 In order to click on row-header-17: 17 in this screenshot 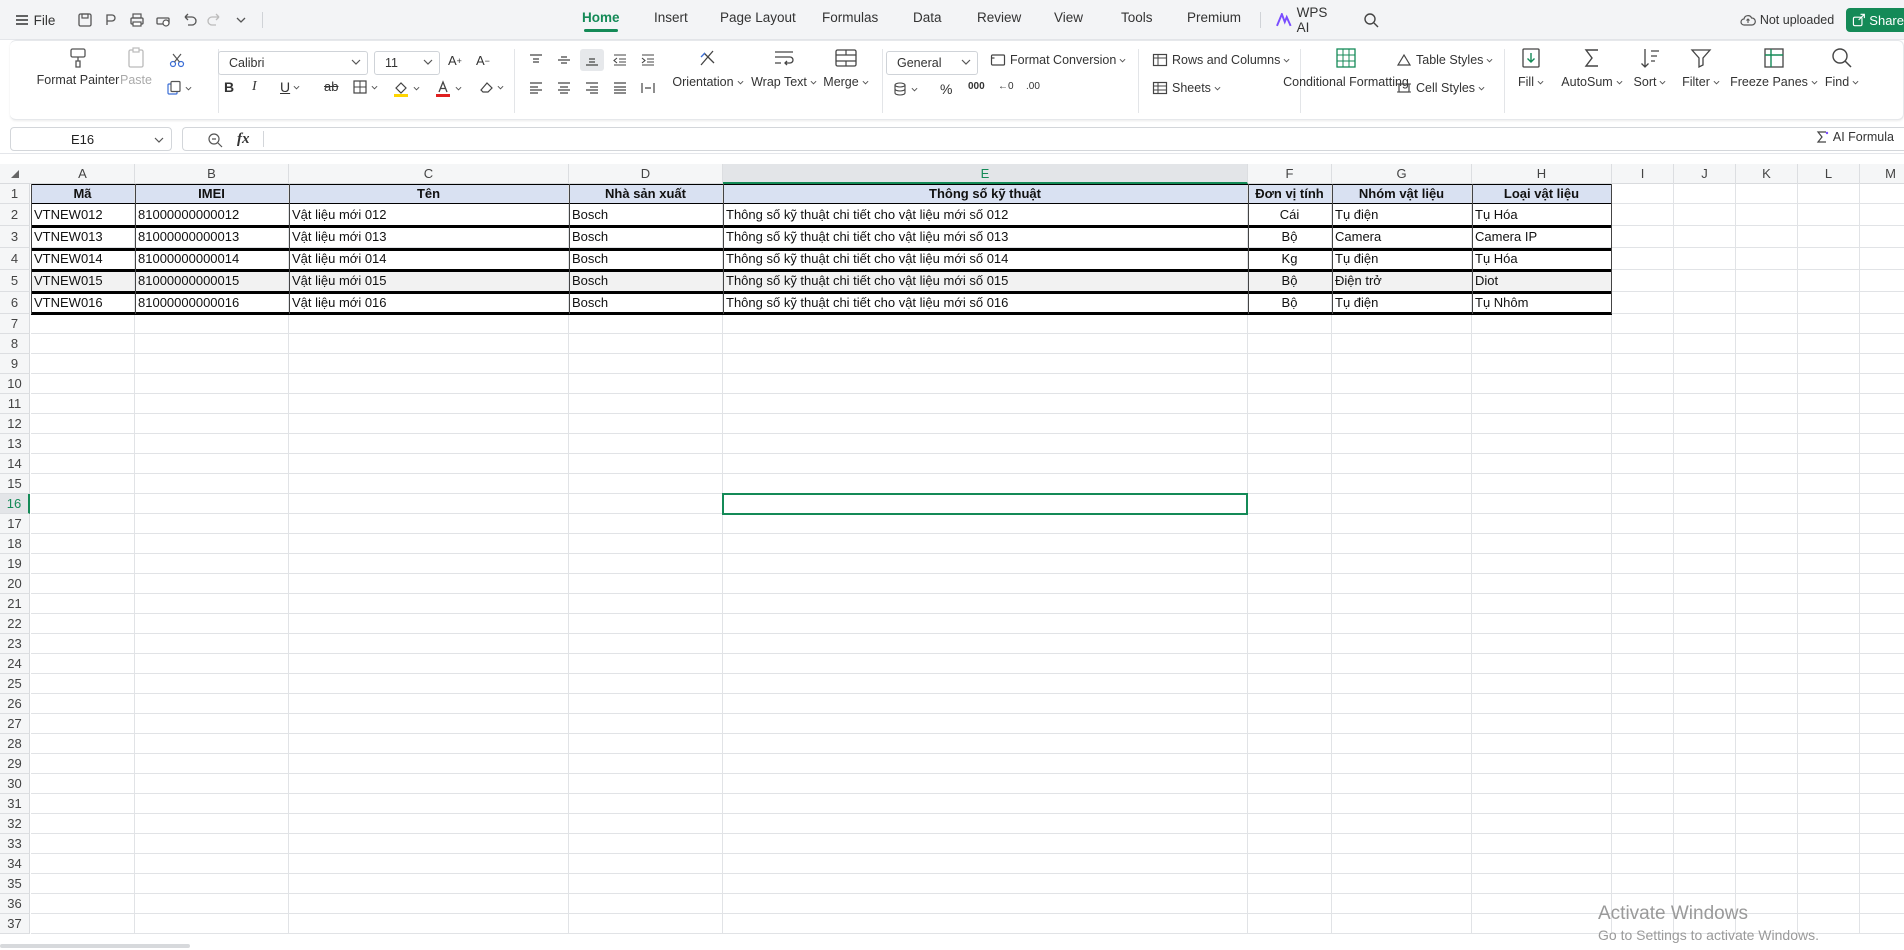, I will do `click(15, 524)`.